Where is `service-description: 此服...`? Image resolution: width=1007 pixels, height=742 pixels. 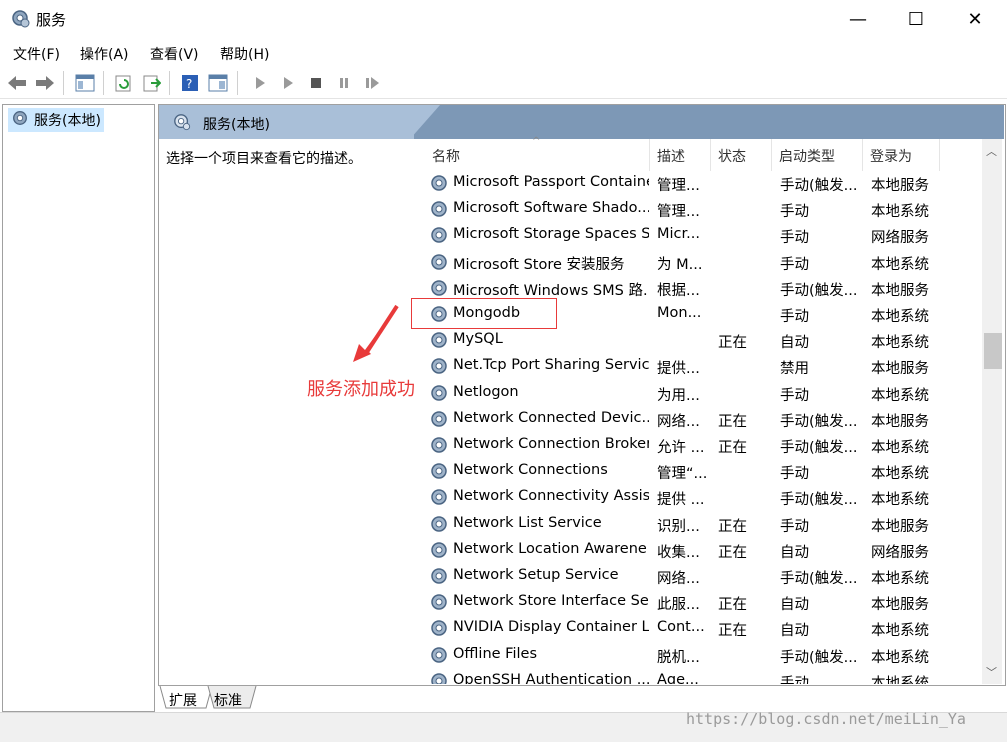
service-description: 此服... is located at coordinates (678, 605).